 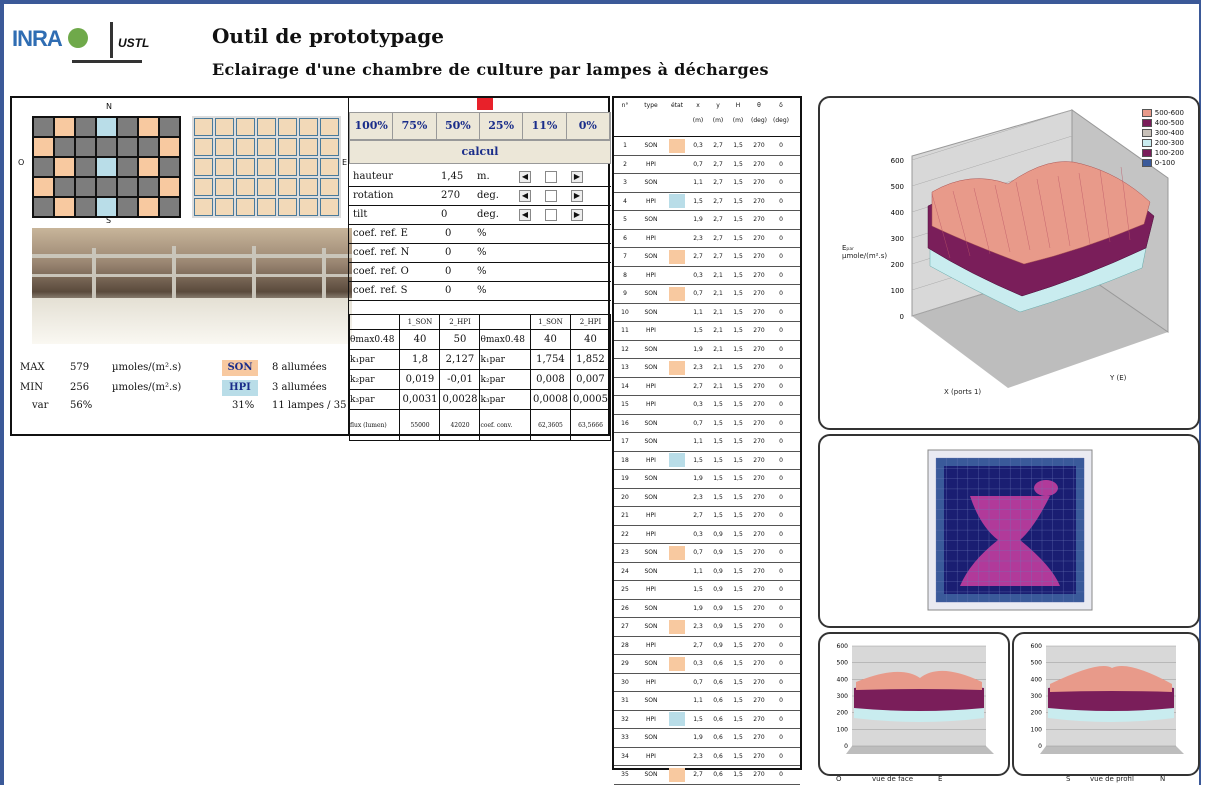 I want to click on table-row: 8 HPI 0,3 2,1 1,5 270 0, so click(x=707, y=276).